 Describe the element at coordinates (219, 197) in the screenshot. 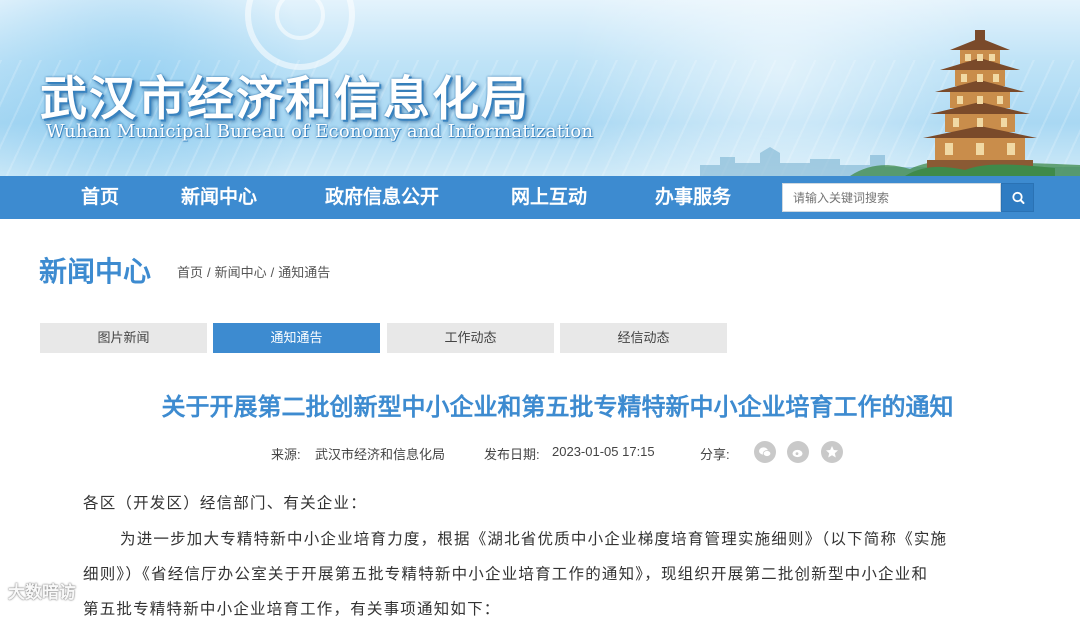

I see `nav-item-news: 新闻中心` at that location.